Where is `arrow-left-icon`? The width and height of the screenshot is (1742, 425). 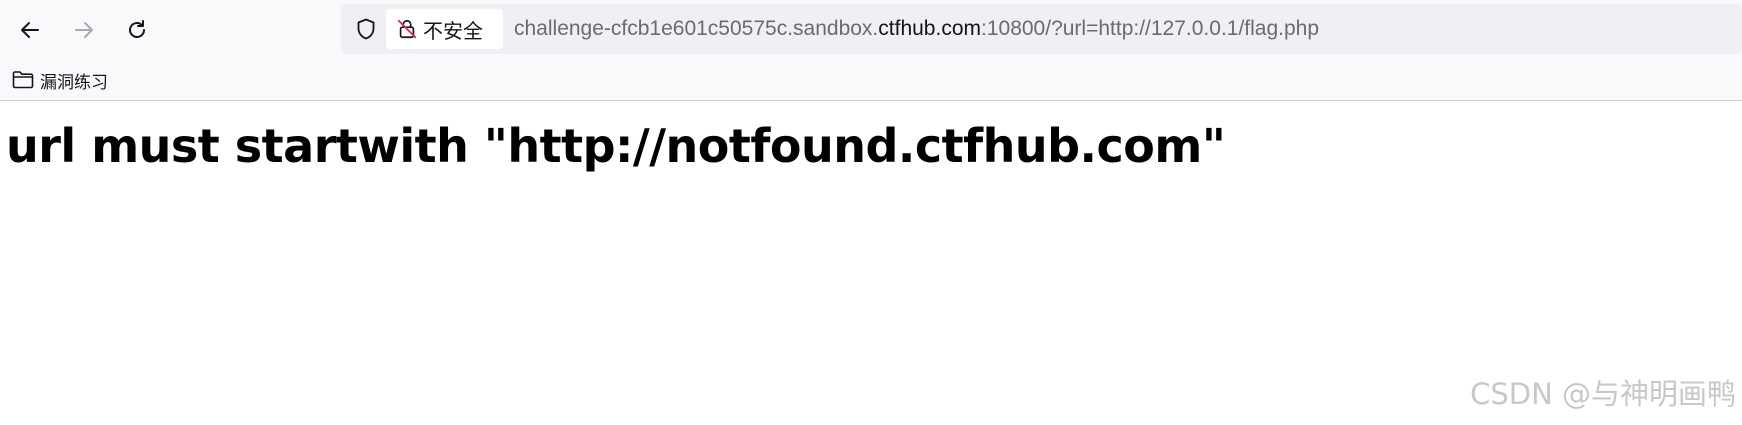 arrow-left-icon is located at coordinates (30, 30).